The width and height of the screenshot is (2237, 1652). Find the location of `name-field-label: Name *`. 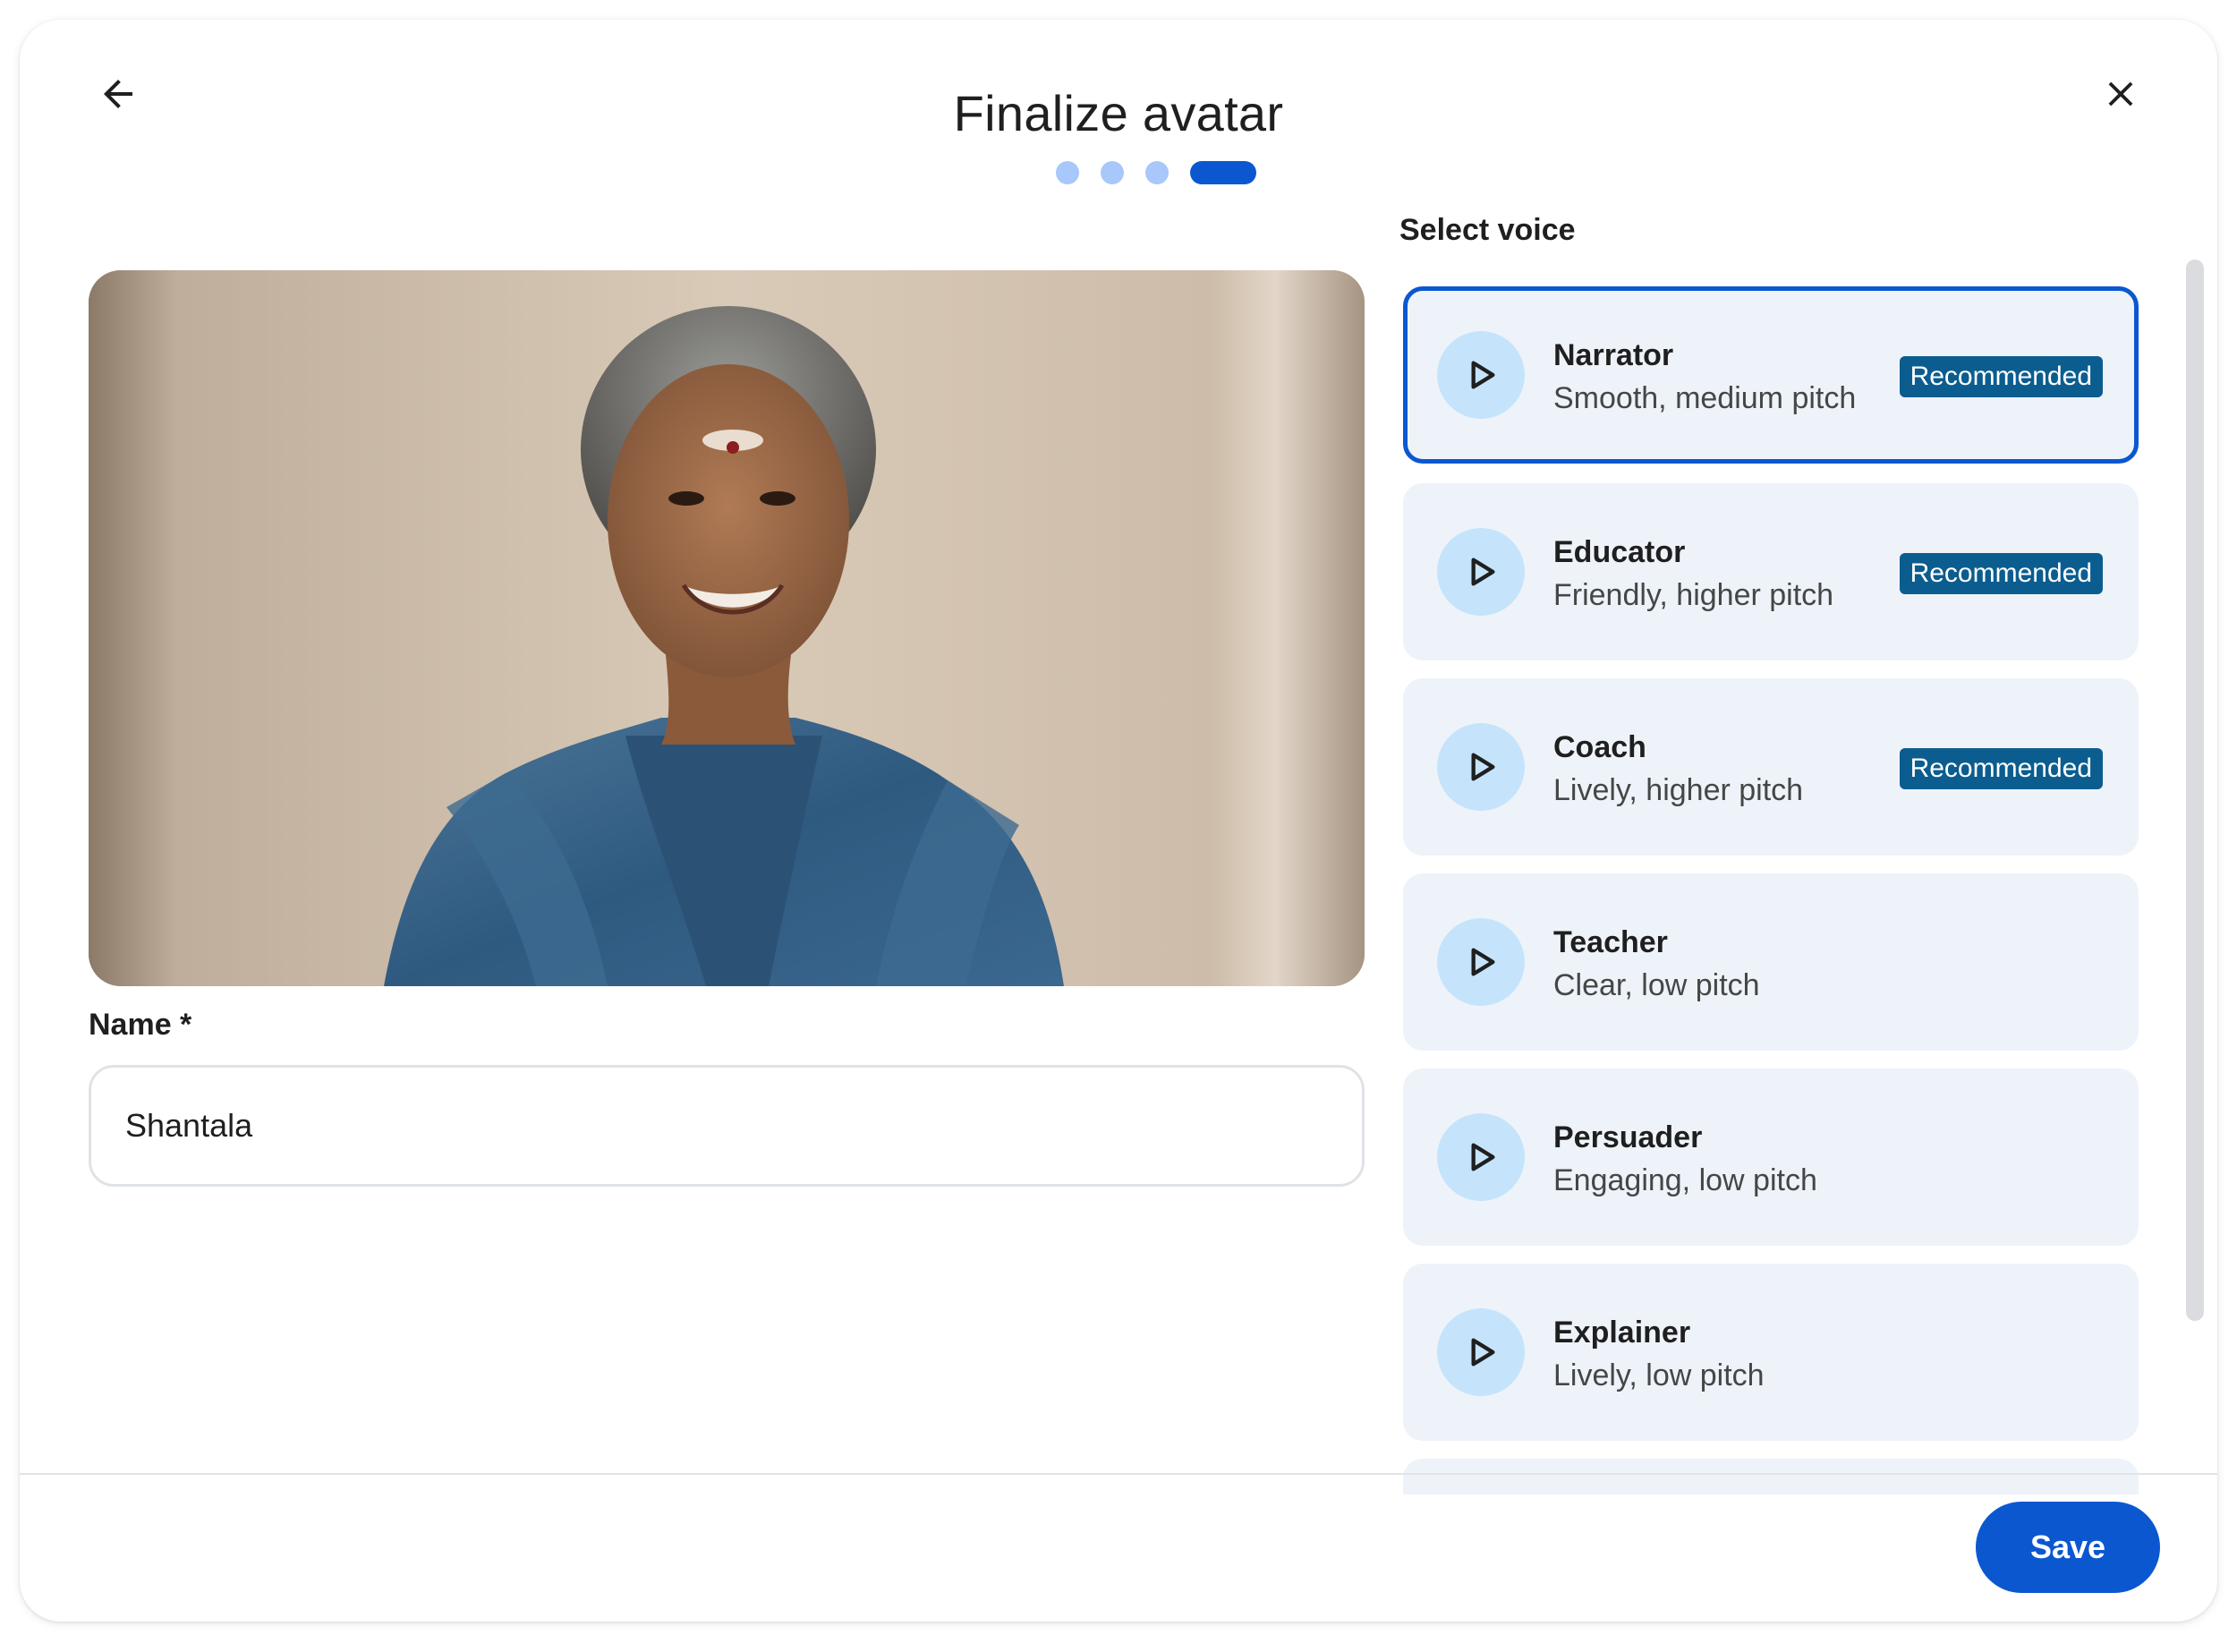

name-field-label: Name * is located at coordinates (140, 1025).